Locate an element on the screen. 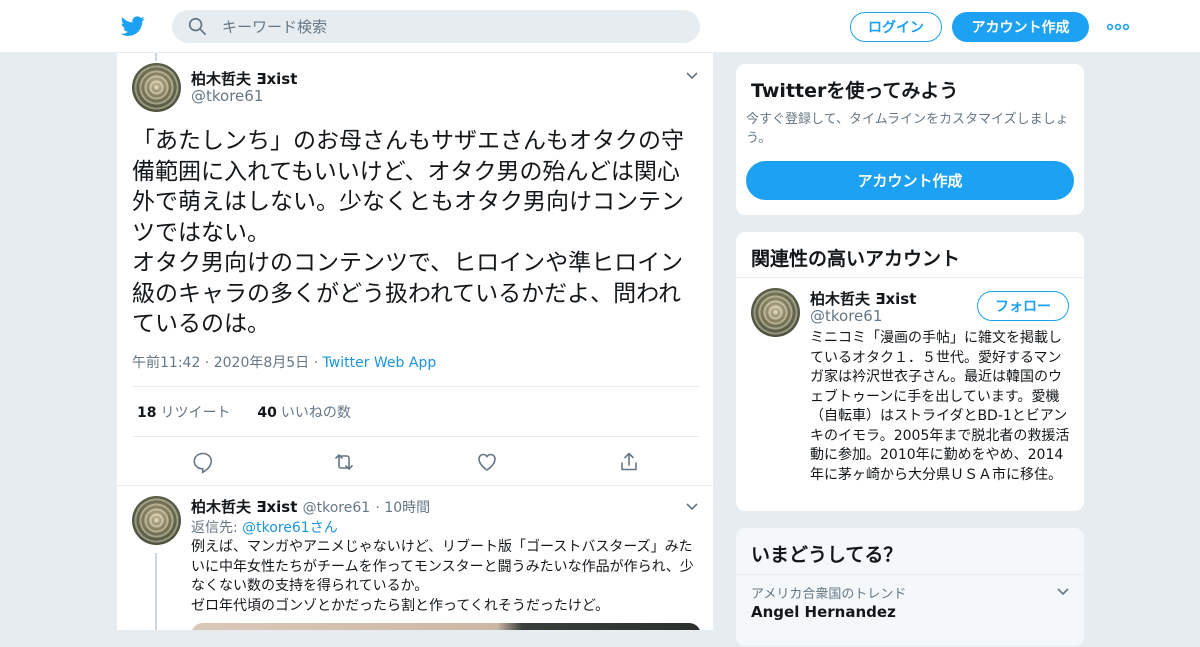 This screenshot has height=647, width=1200. tweet-date: 2020年8月5日 is located at coordinates (261, 363).